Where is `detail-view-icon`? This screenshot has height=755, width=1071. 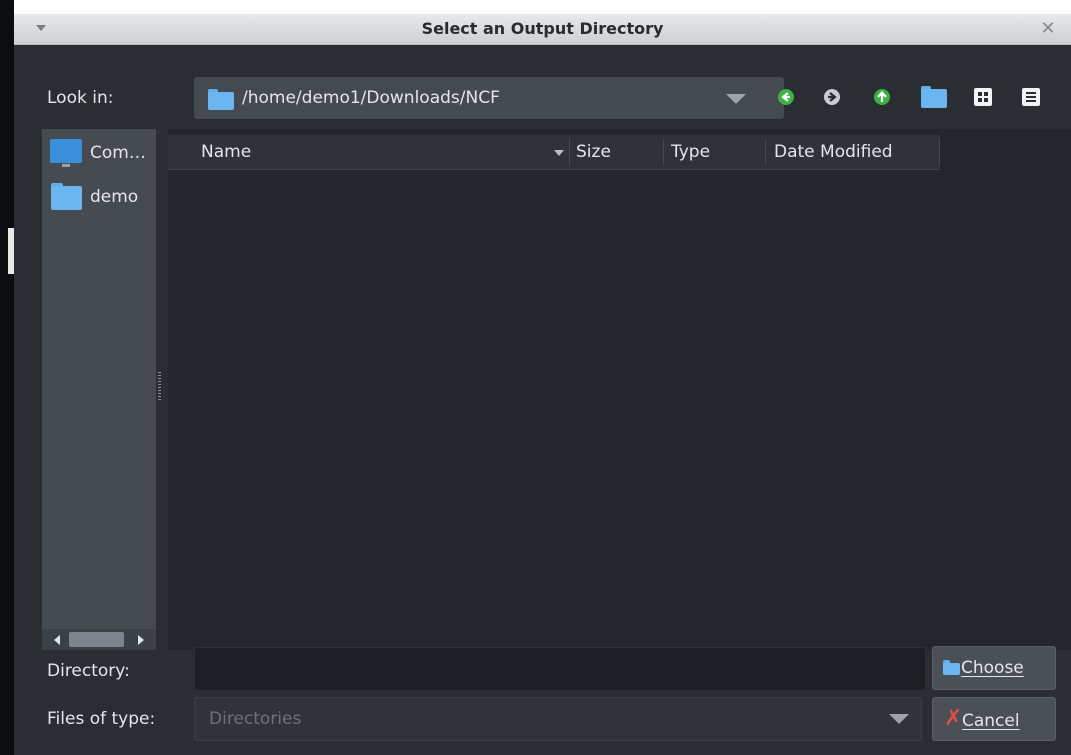
detail-view-icon is located at coordinates (1031, 97).